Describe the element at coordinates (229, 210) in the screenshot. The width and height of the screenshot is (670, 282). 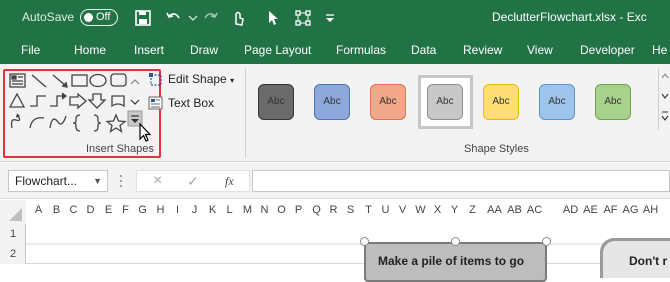
I see `column-header: L` at that location.